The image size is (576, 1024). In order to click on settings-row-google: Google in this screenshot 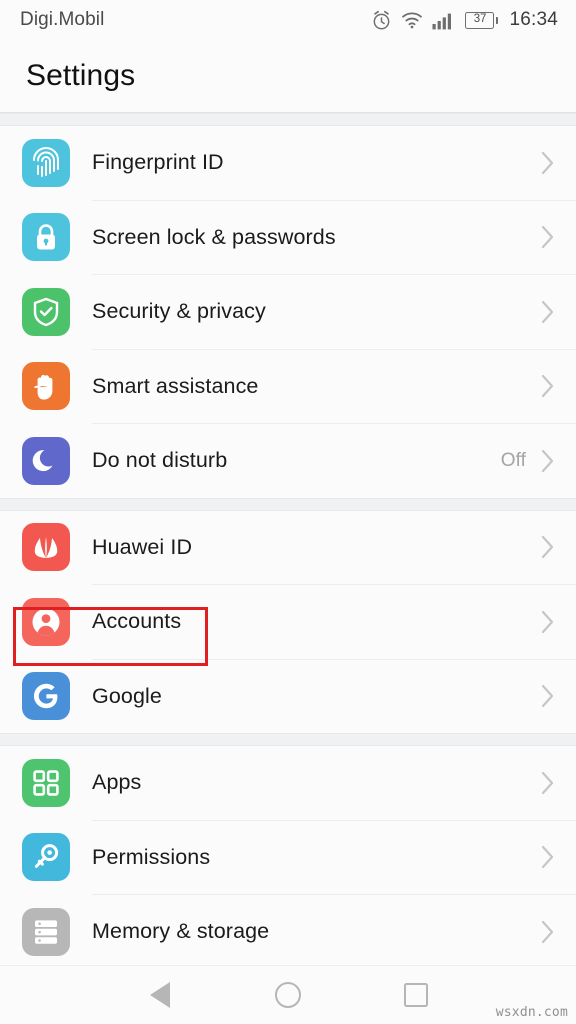, I will do `click(288, 697)`.